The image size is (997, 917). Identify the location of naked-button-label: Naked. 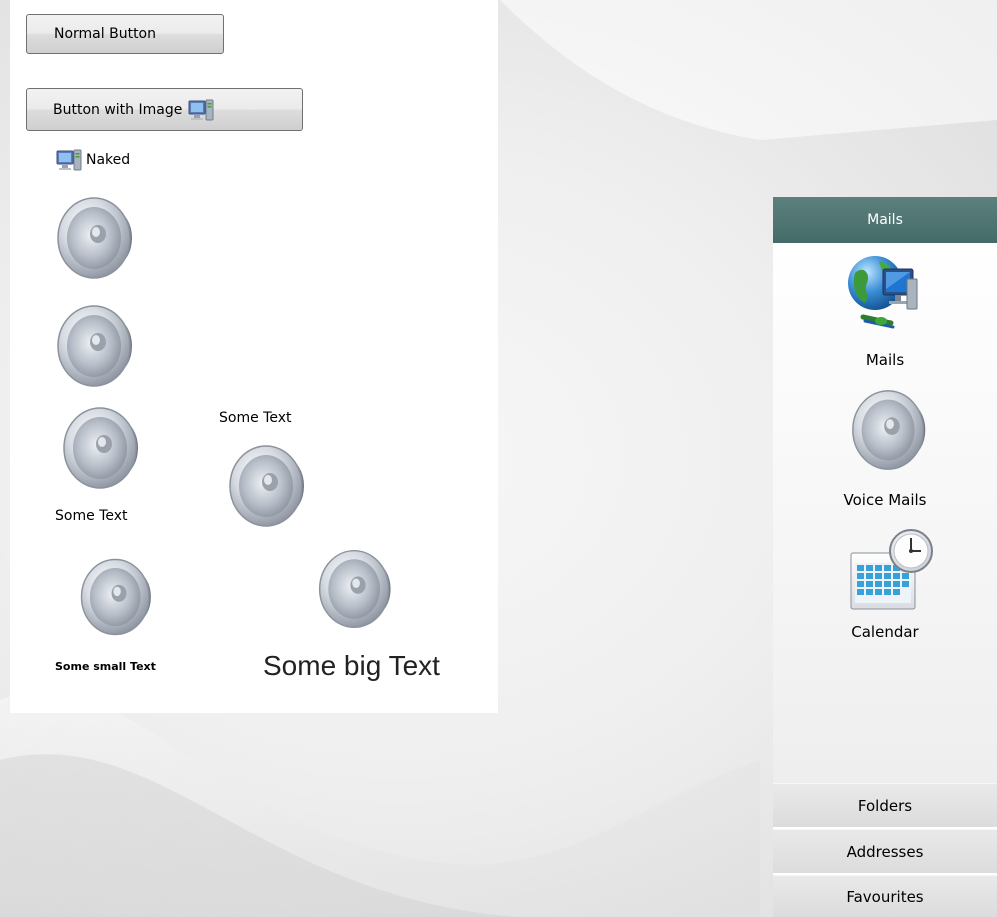
(108, 160).